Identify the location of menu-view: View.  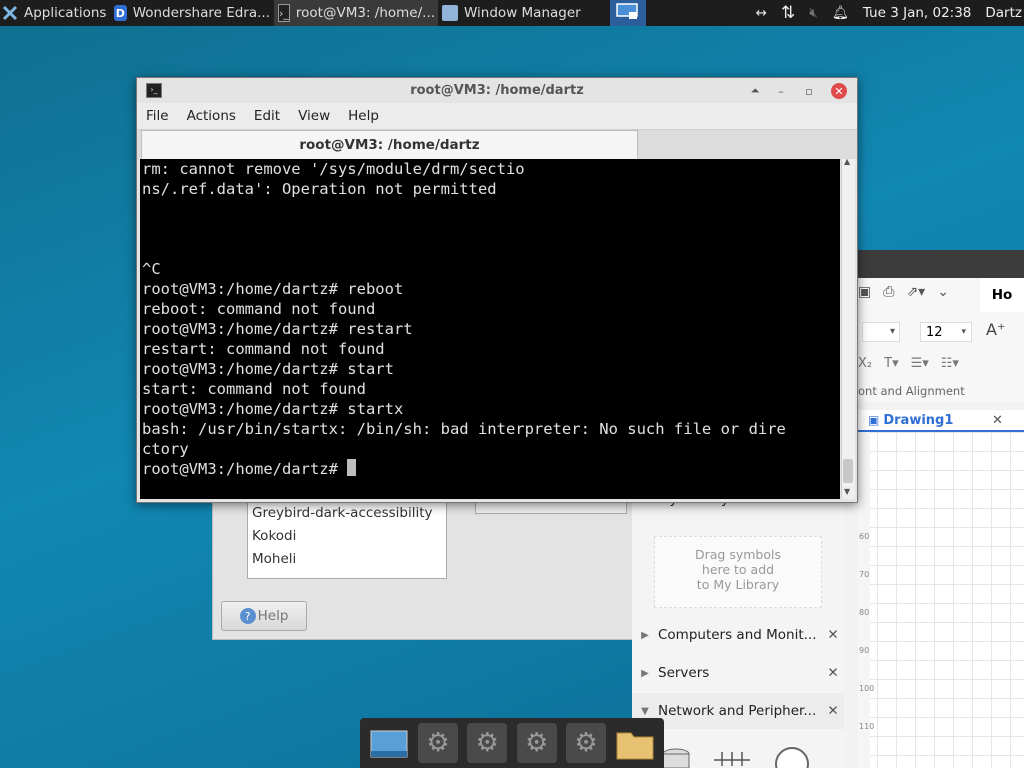
(314, 116).